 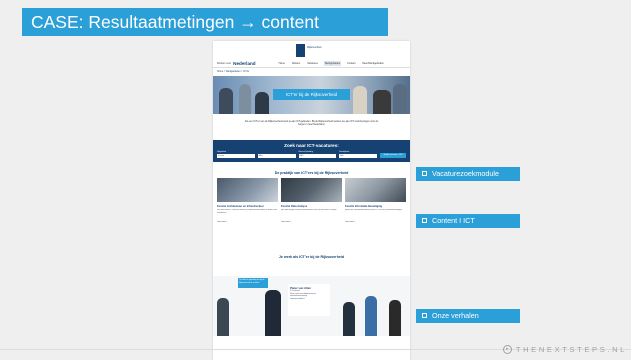 I want to click on nav-item-vacatures: Vacatures, so click(x=312, y=63).